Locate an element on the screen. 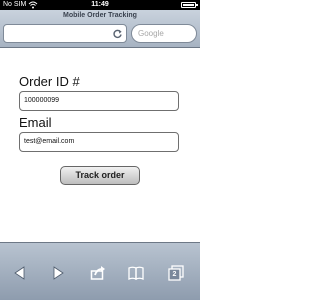 The height and width of the screenshot is (300, 320). track-order-button: Track order is located at coordinates (100, 175).